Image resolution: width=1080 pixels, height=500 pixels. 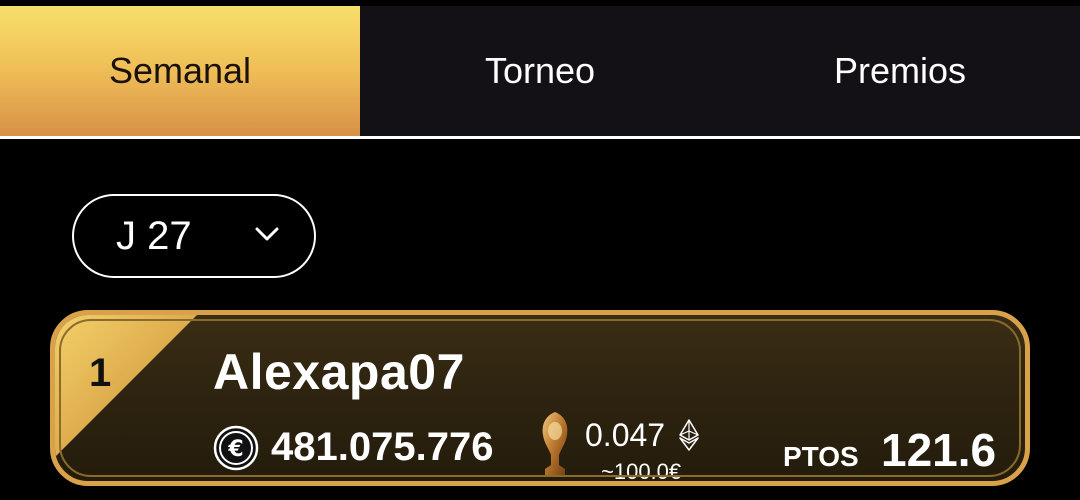 What do you see at coordinates (339, 372) in the screenshot?
I see `username: Alexapa07` at bounding box center [339, 372].